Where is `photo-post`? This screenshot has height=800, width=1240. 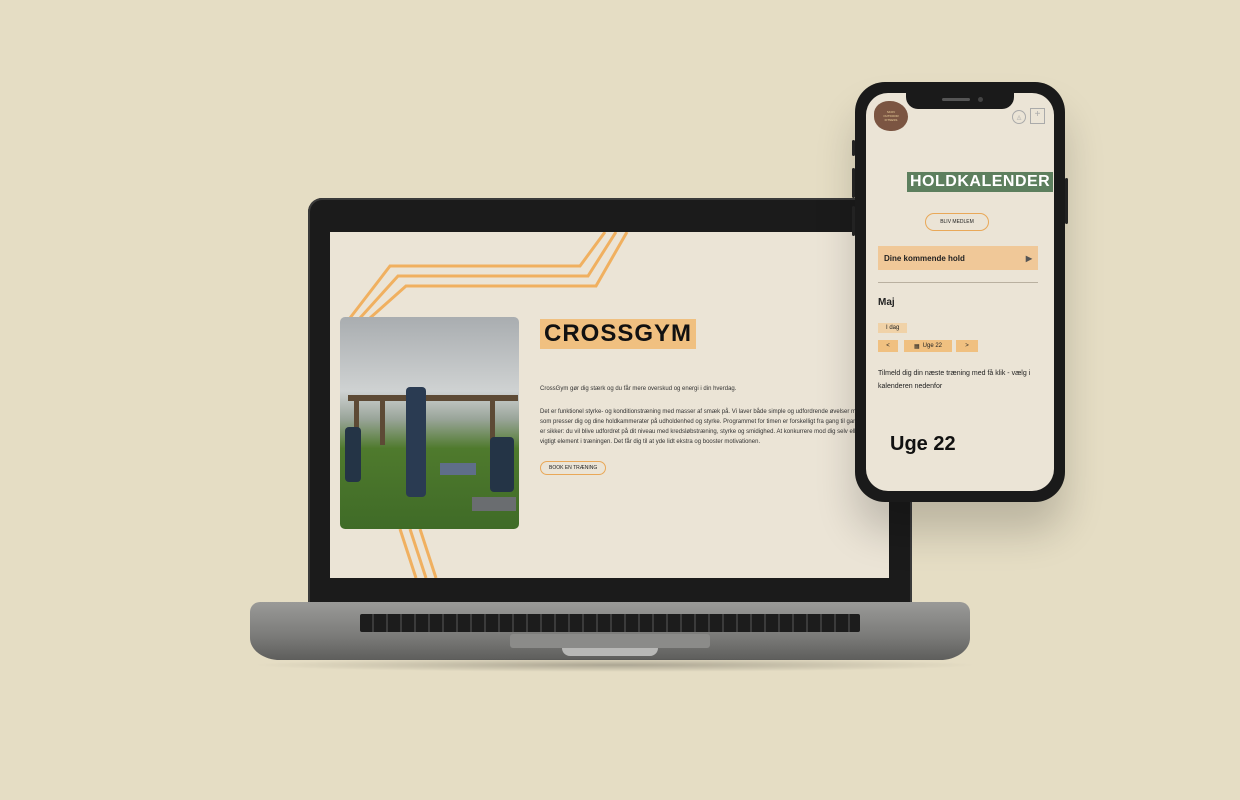
photo-post is located at coordinates (382, 420).